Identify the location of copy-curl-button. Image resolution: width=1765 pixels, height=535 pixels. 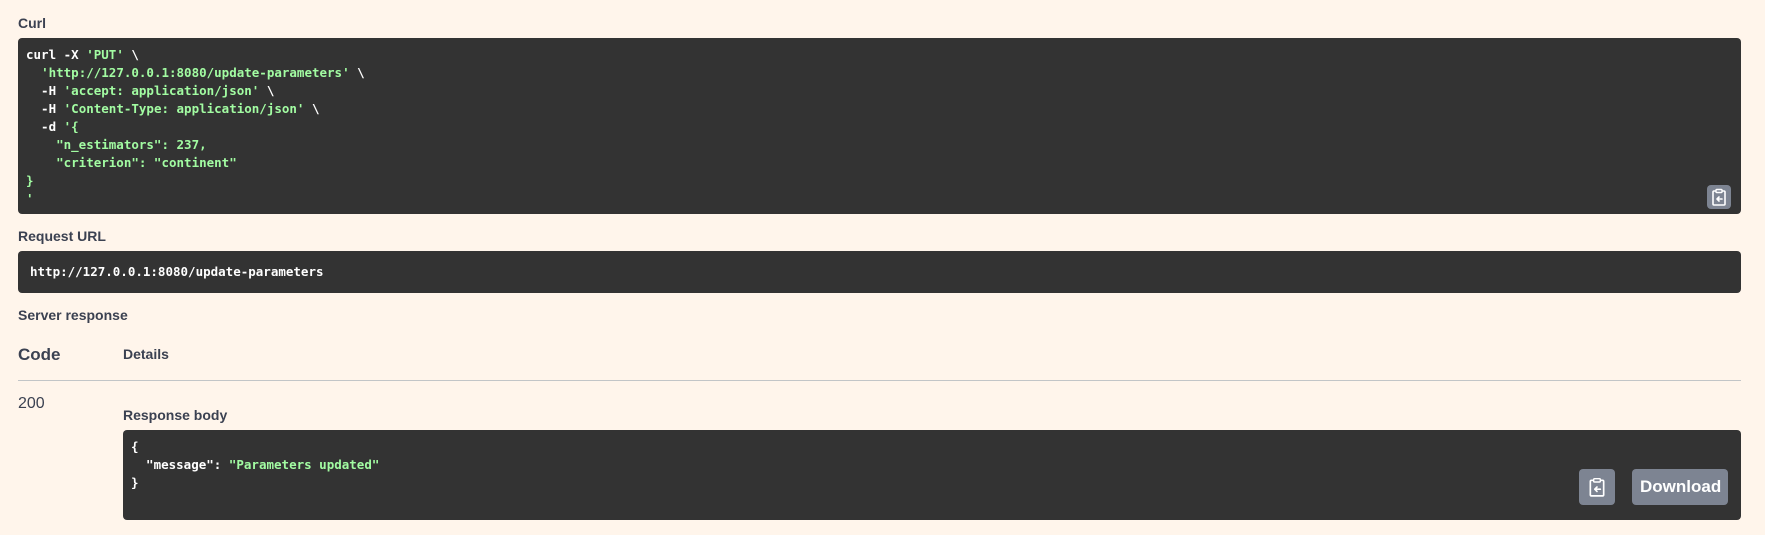
(1719, 197).